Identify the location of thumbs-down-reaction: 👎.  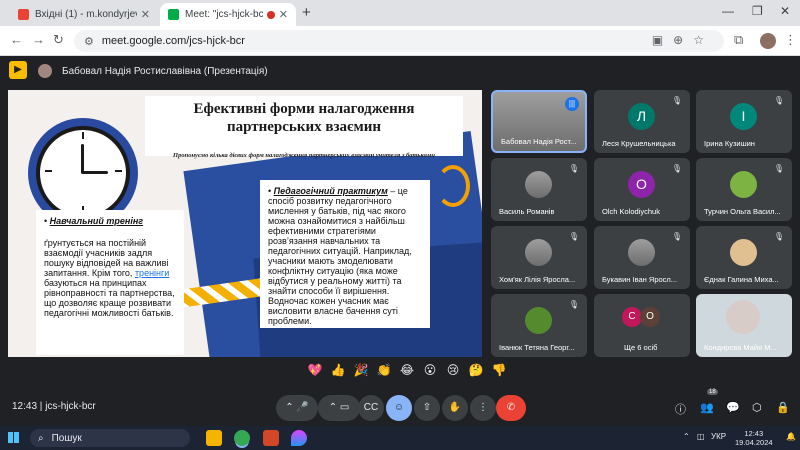
(499, 374).